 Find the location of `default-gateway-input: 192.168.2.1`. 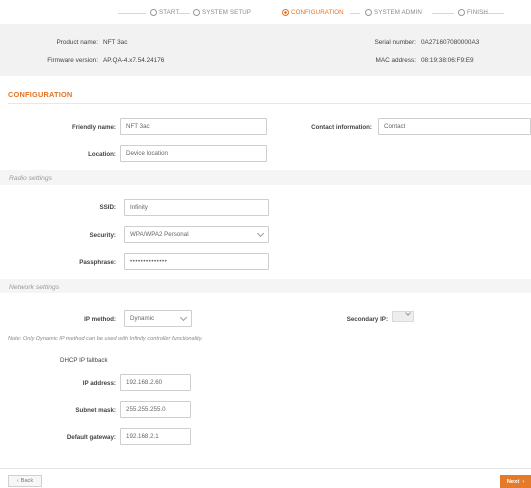

default-gateway-input: 192.168.2.1 is located at coordinates (155, 436).